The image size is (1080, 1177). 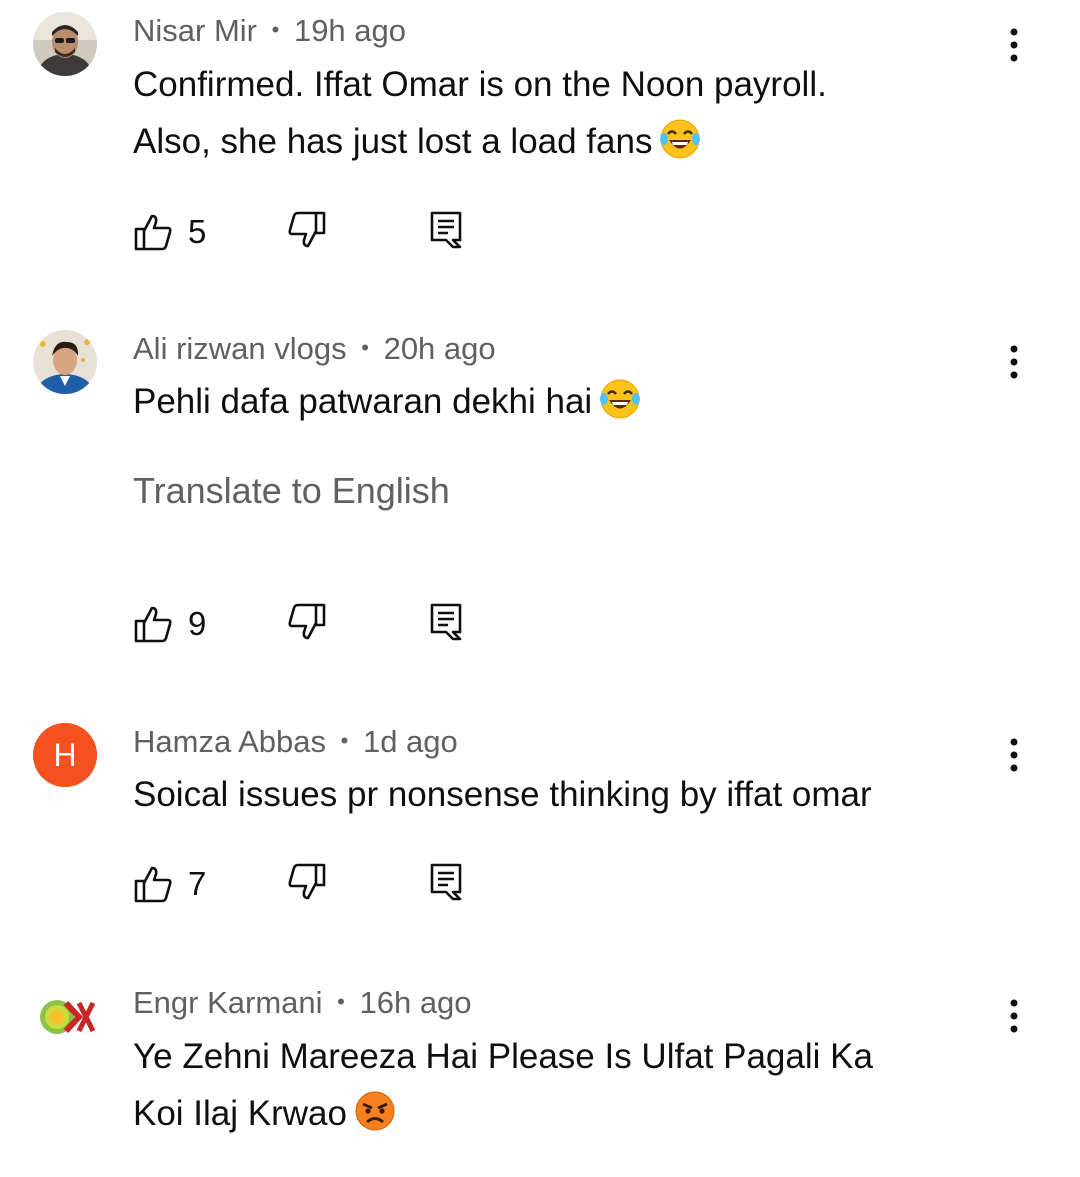 I want to click on comment-meta: Engr Karmani • 16h ago, so click(x=302, y=1004).